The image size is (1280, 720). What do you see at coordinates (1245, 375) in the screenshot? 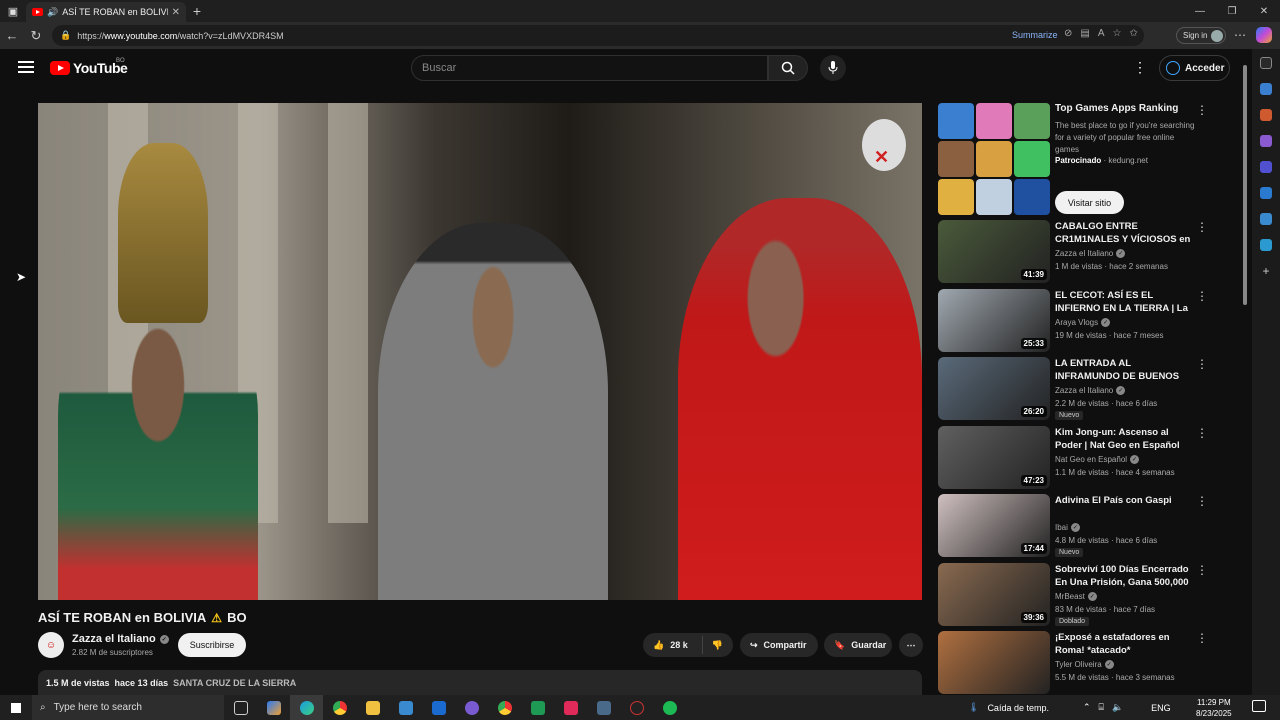
I see `page-scrollbar` at bounding box center [1245, 375].